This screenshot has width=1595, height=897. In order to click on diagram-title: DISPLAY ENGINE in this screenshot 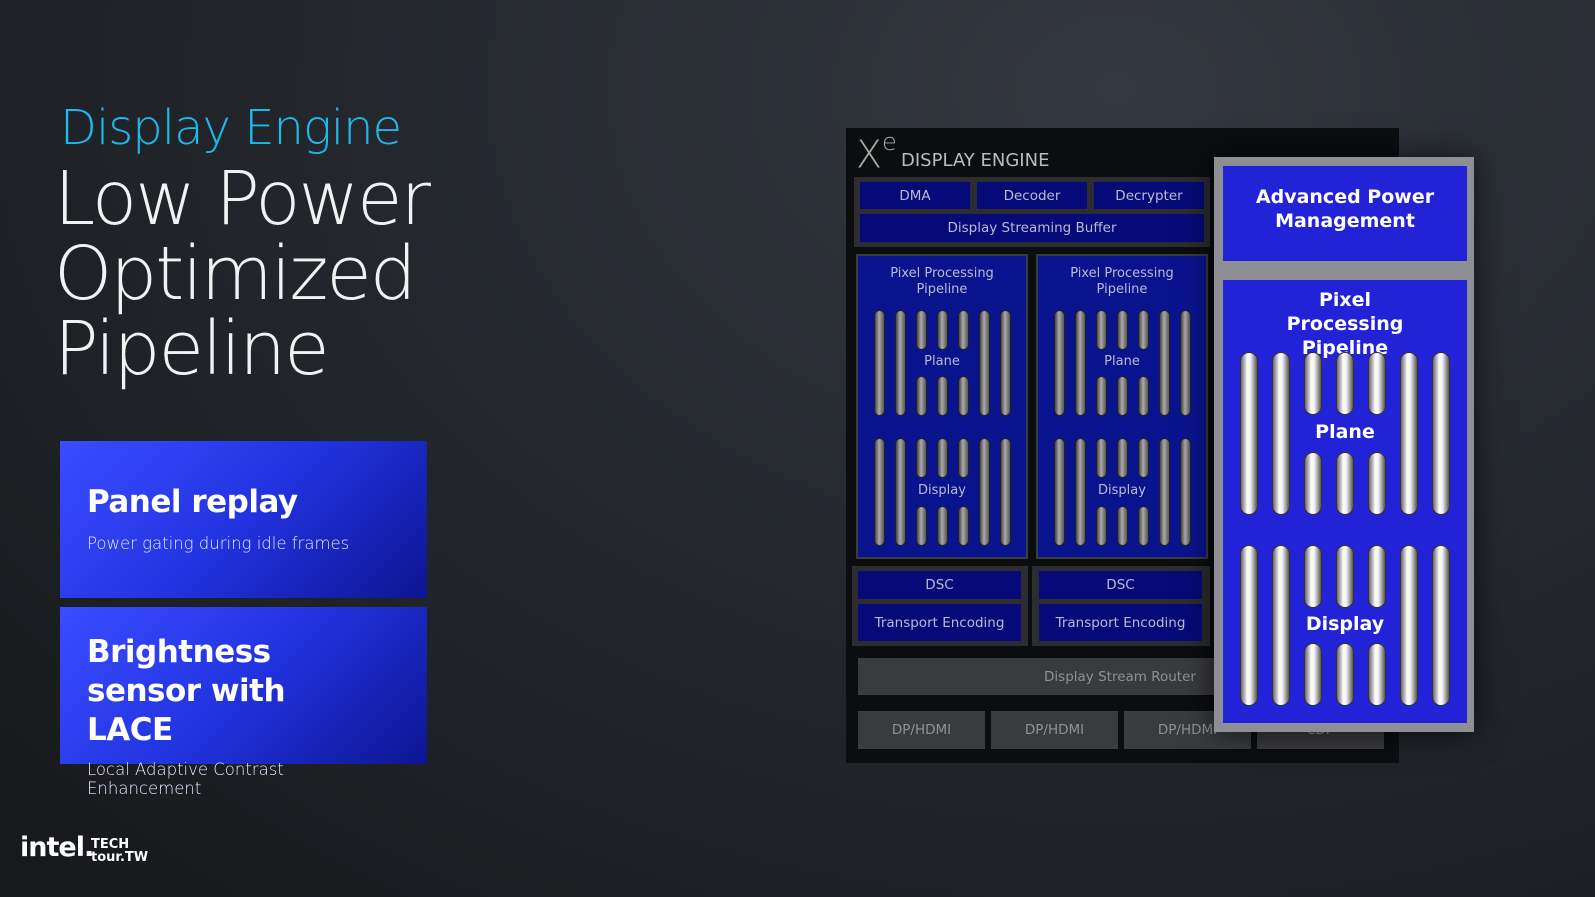, I will do `click(975, 160)`.